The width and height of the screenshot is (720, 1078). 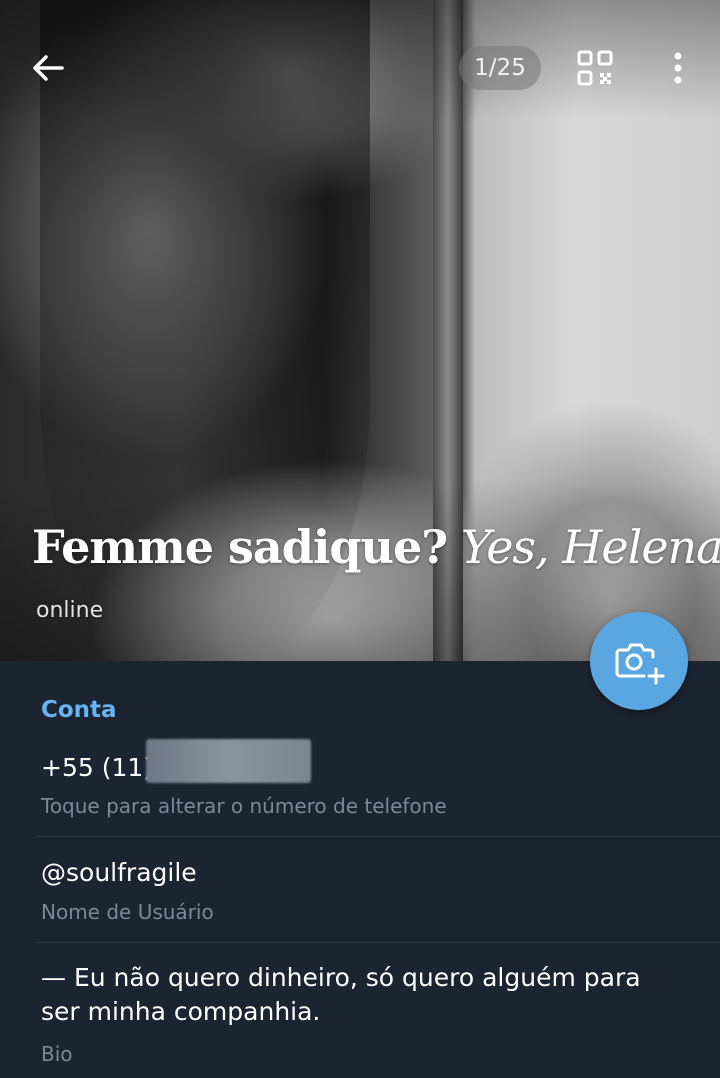 What do you see at coordinates (119, 872) in the screenshot?
I see `username: @soulfragile` at bounding box center [119, 872].